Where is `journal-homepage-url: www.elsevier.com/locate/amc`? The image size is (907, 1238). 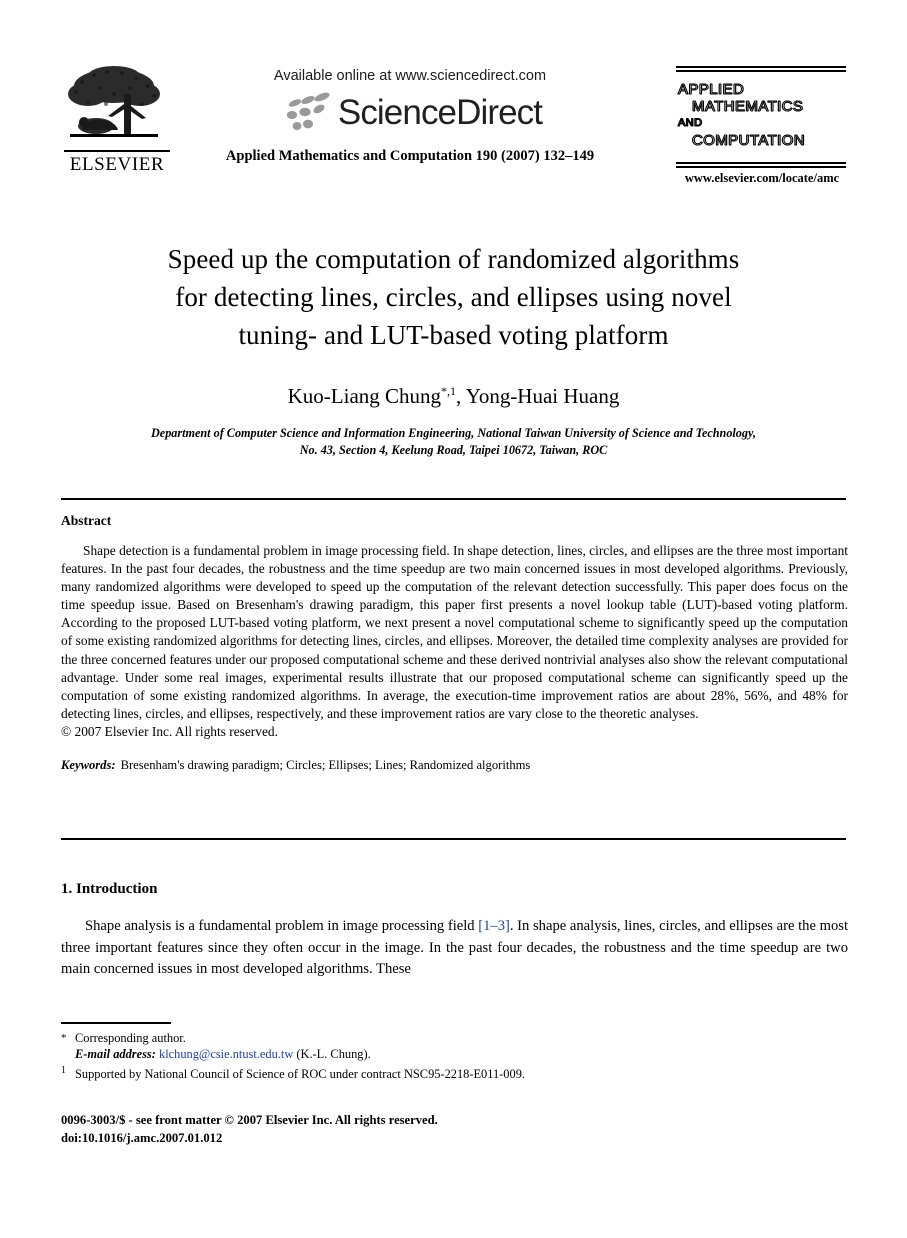
journal-homepage-url: www.elsevier.com/locate/amc is located at coordinates (762, 178).